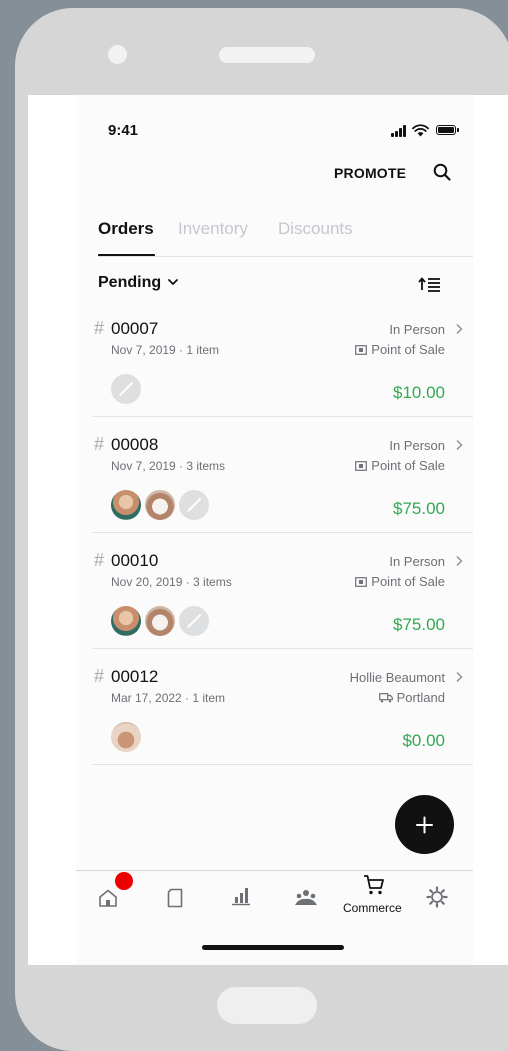 The width and height of the screenshot is (508, 1051). I want to click on order-channel: Hollie Beaumont, so click(397, 677).